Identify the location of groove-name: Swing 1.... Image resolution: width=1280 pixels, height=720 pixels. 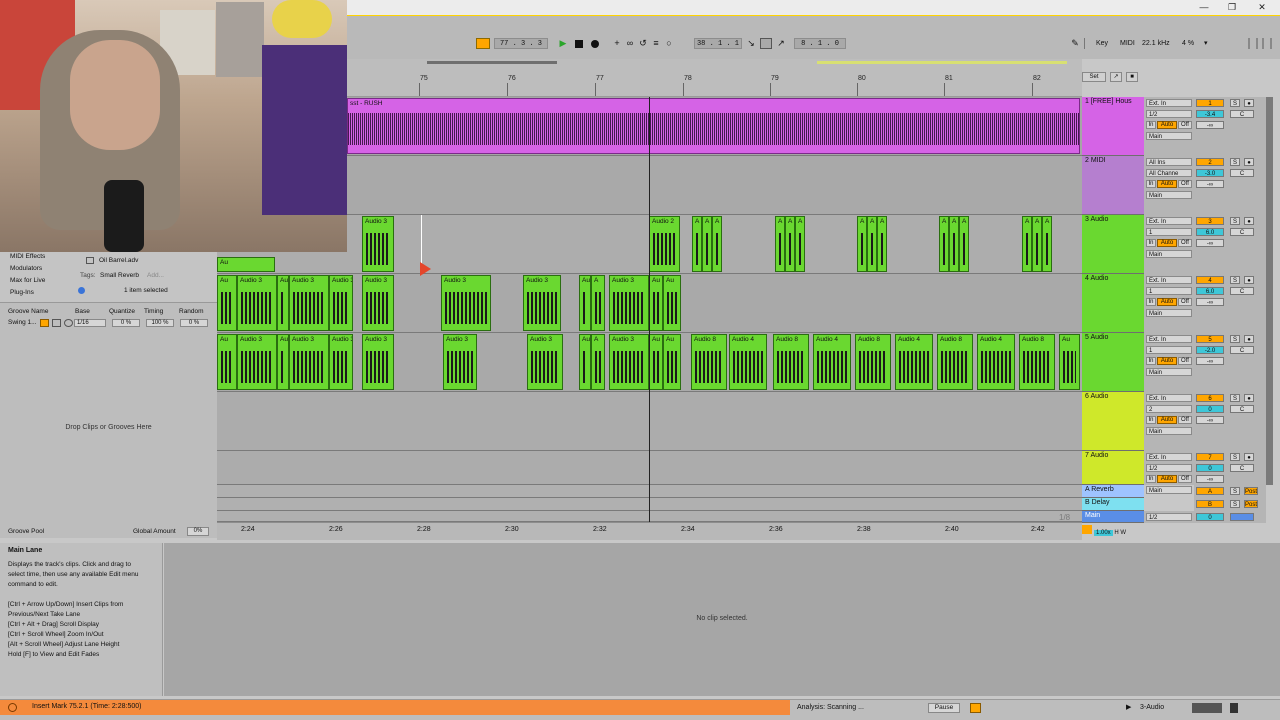
(22, 322).